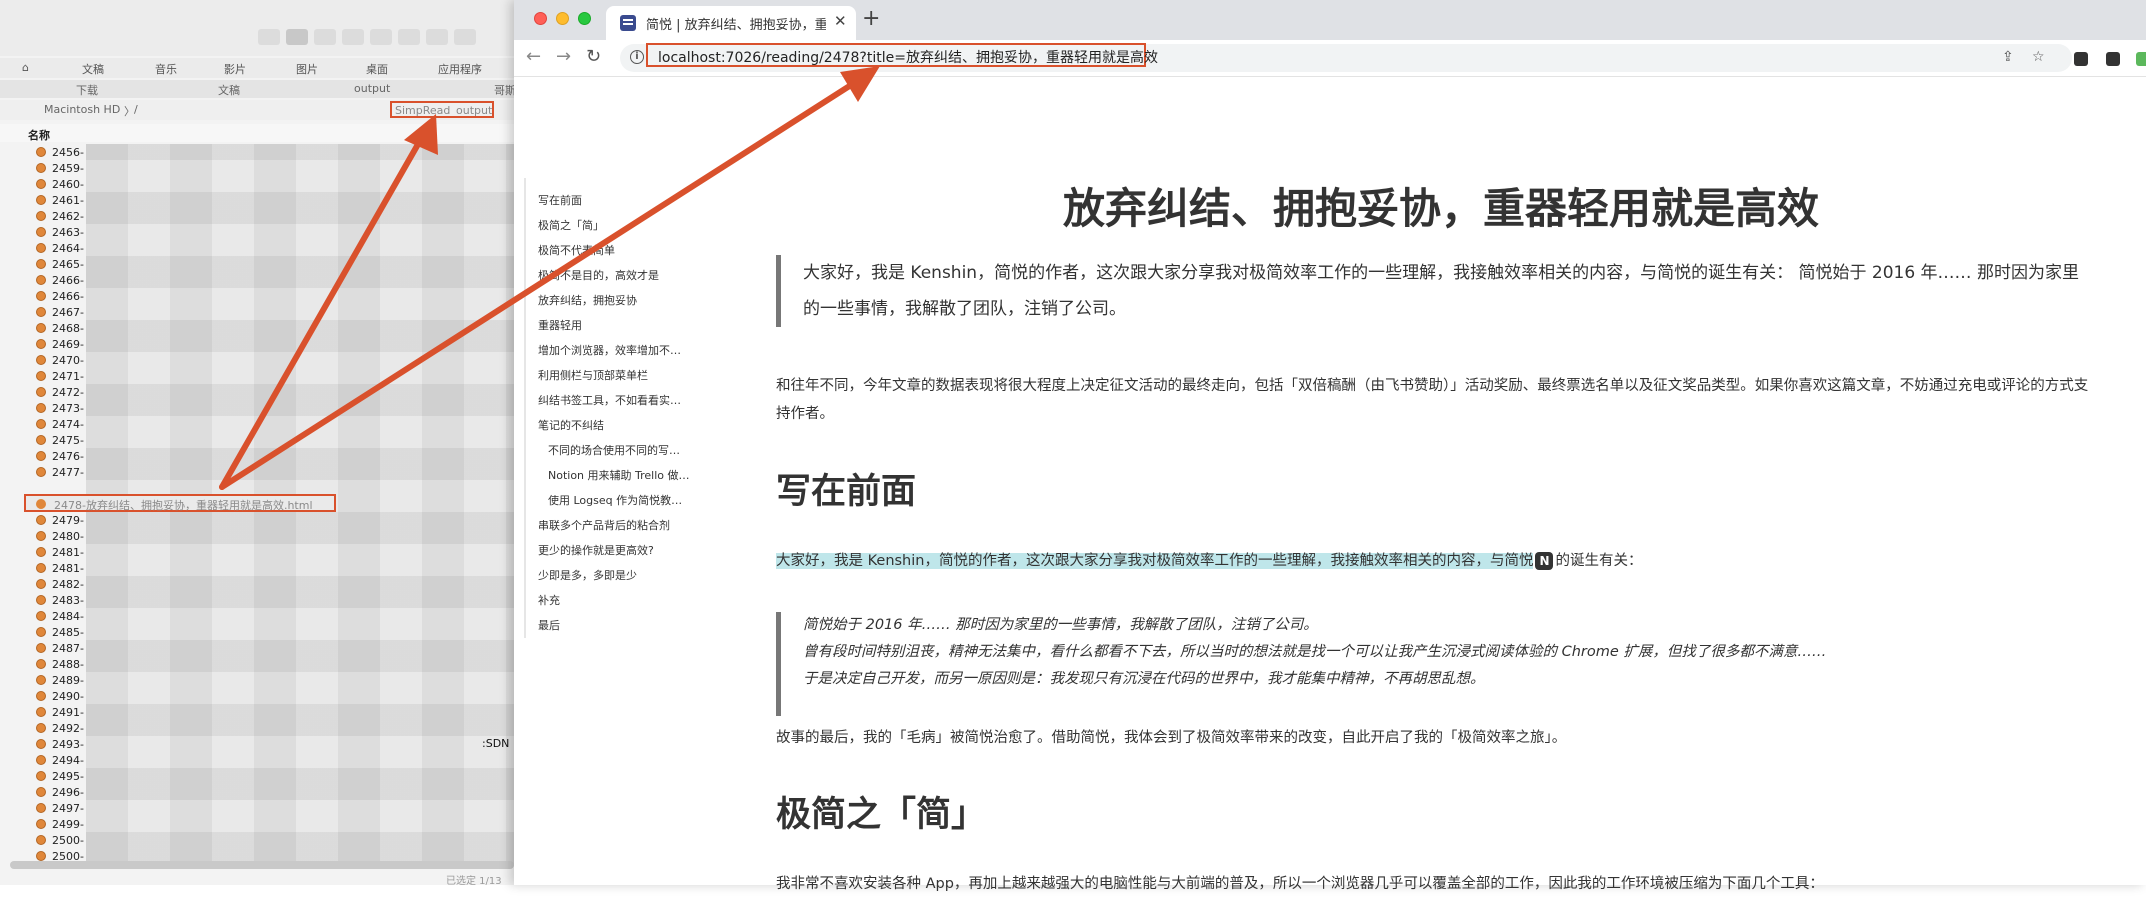  What do you see at coordinates (257, 152) in the screenshot?
I see `file-row: 2456-` at bounding box center [257, 152].